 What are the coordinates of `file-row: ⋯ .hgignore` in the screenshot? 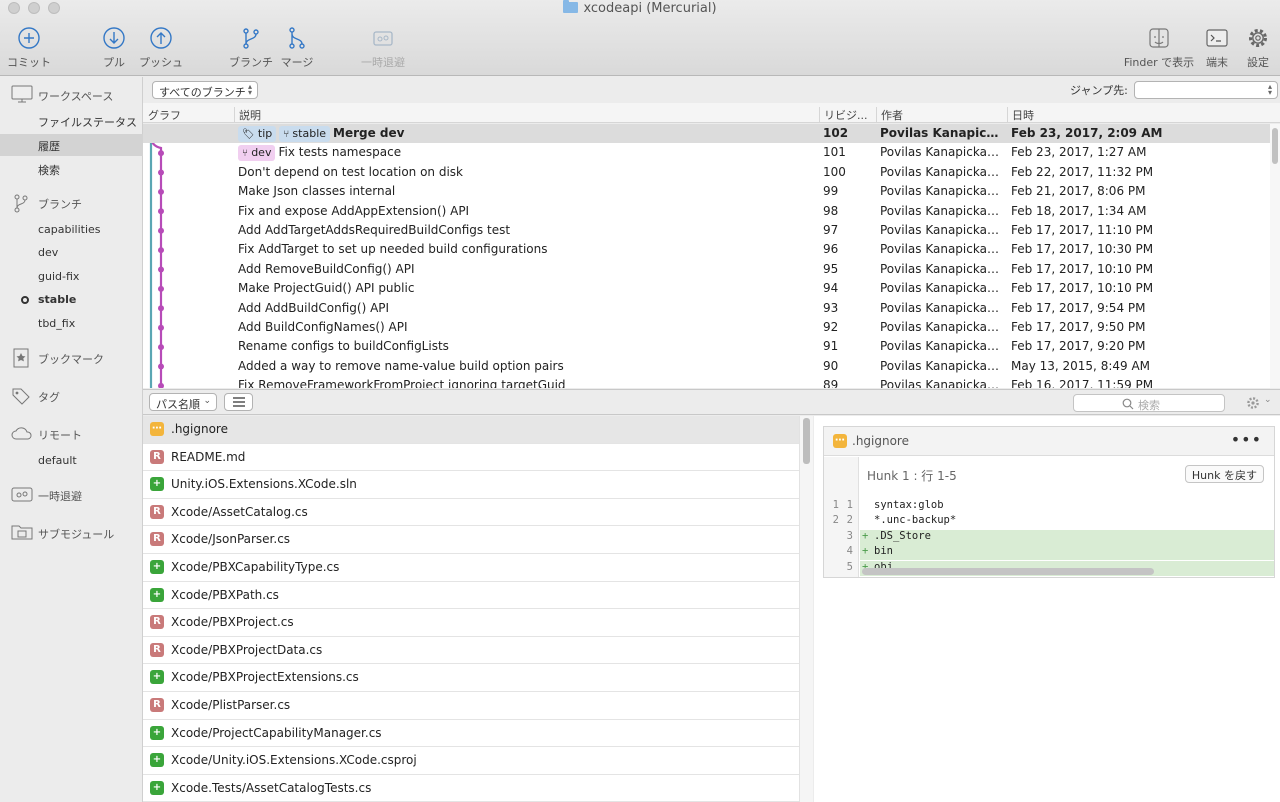 It's located at (471, 430).